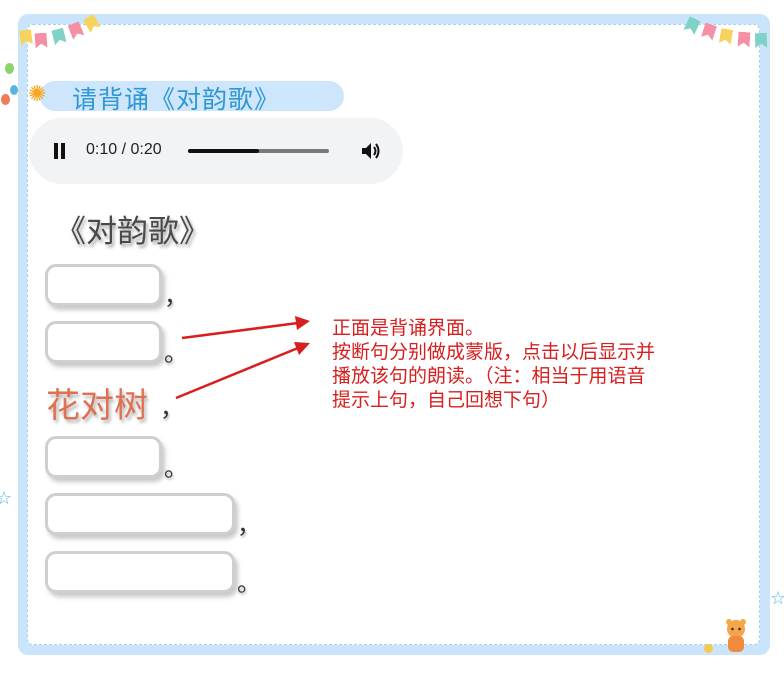 The width and height of the screenshot is (784, 675). I want to click on annotation-line-3: 播放该句的朗读。（注：相当于用语音, so click(489, 376).